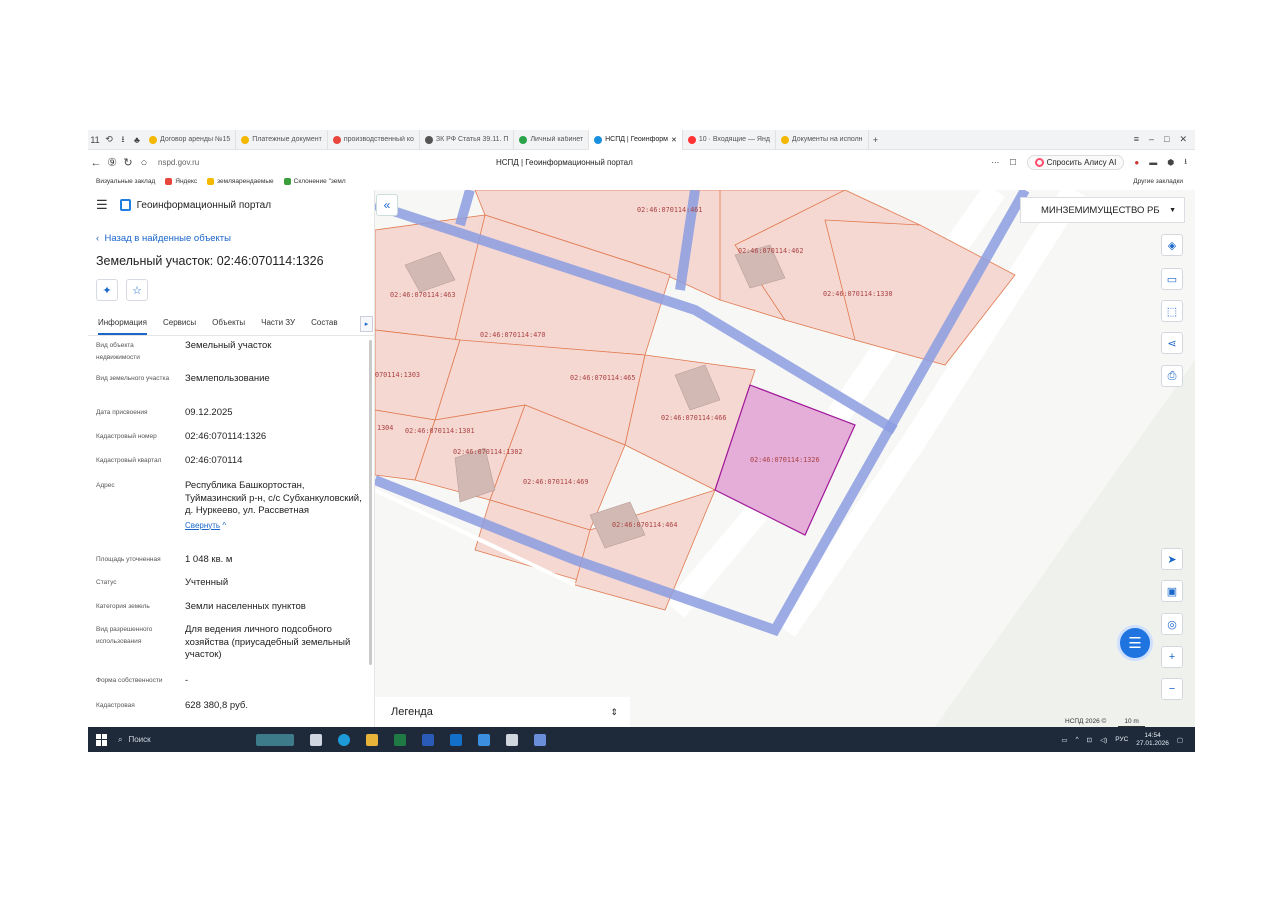 The image size is (1280, 905). Describe the element at coordinates (1172, 591) in the screenshot. I see `basemap-icon: ▣` at that location.